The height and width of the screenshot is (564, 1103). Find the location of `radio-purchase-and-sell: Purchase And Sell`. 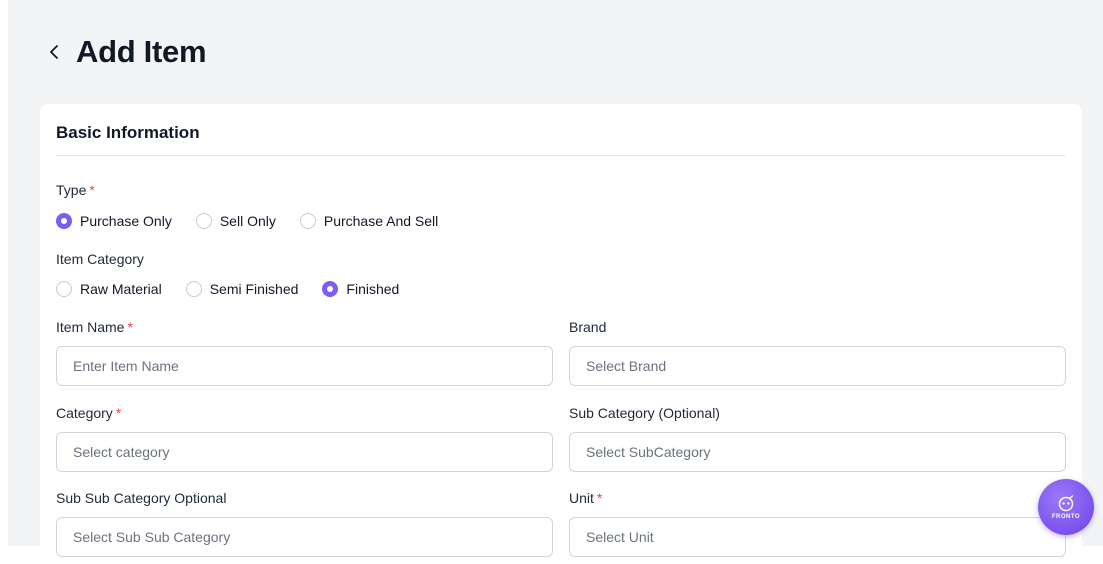

radio-purchase-and-sell: Purchase And Sell is located at coordinates (369, 221).